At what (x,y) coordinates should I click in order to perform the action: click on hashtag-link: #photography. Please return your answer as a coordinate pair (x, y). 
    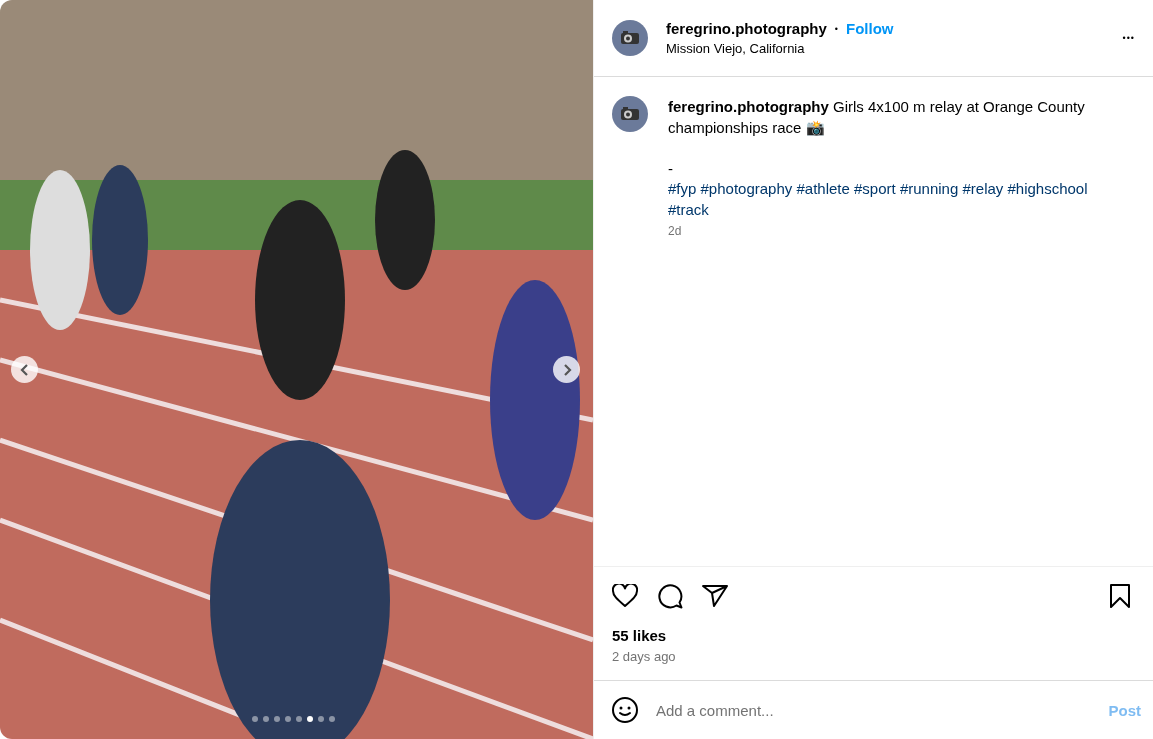
    Looking at the image, I should click on (746, 188).